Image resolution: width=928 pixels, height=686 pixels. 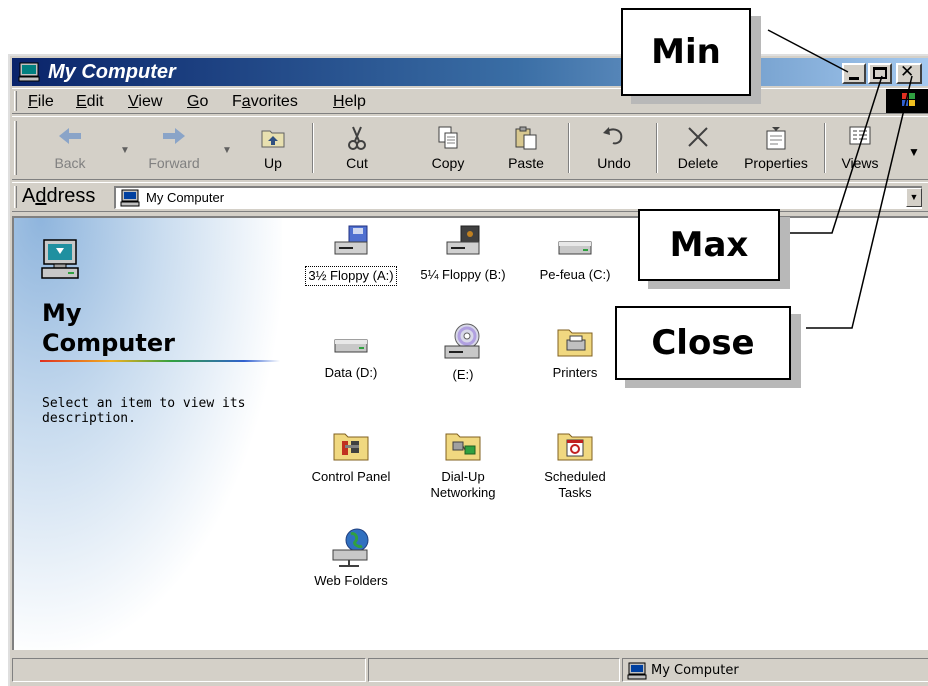 What do you see at coordinates (273, 163) in the screenshot?
I see `up-label: Up` at bounding box center [273, 163].